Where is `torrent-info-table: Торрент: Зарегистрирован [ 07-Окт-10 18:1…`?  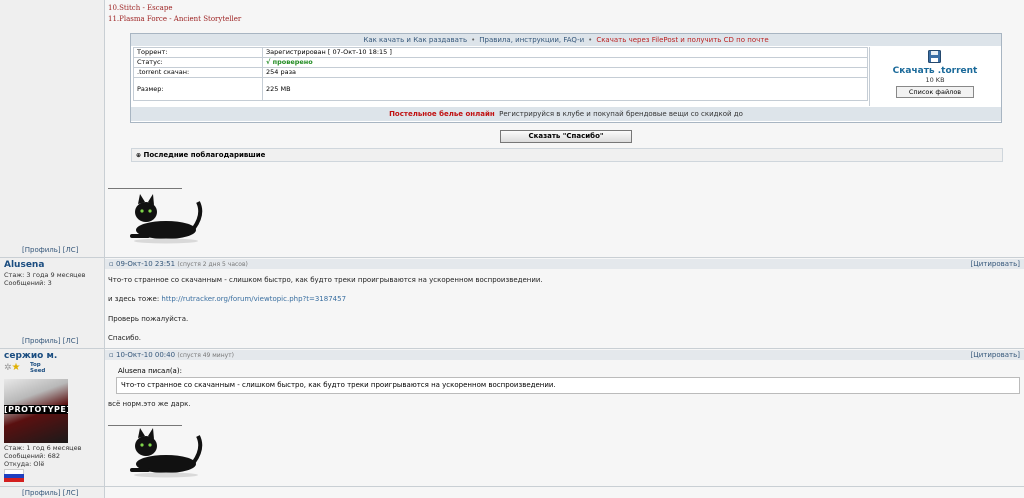 torrent-info-table: Торрент: Зарегистрирован [ 07-Окт-10 18:1… is located at coordinates (500, 74).